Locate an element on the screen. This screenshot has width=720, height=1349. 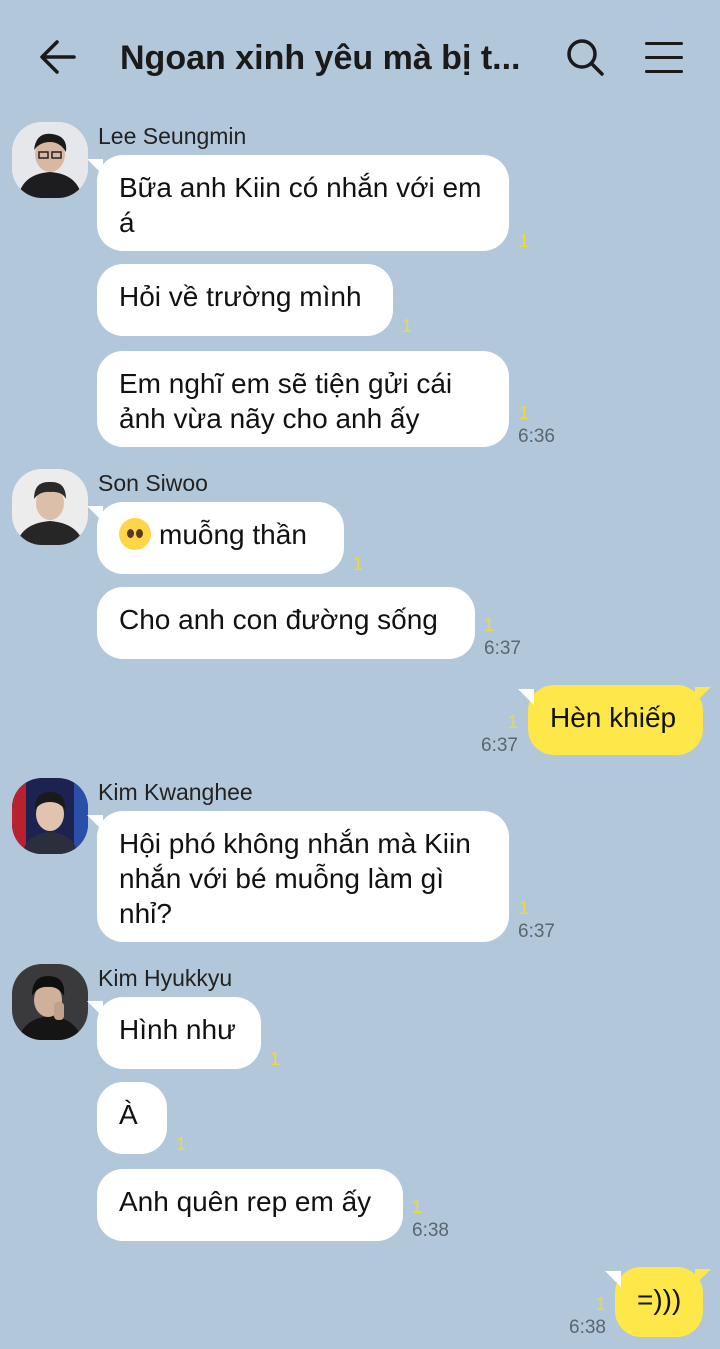
message-bubble: Cho anh con đường sống is located at coordinates (286, 623).